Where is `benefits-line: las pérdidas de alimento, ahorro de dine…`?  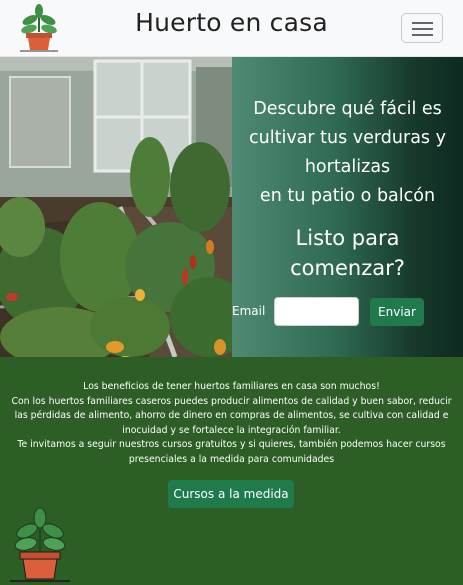 benefits-line: las pérdidas de alimento, ahorro de dine… is located at coordinates (231, 415).